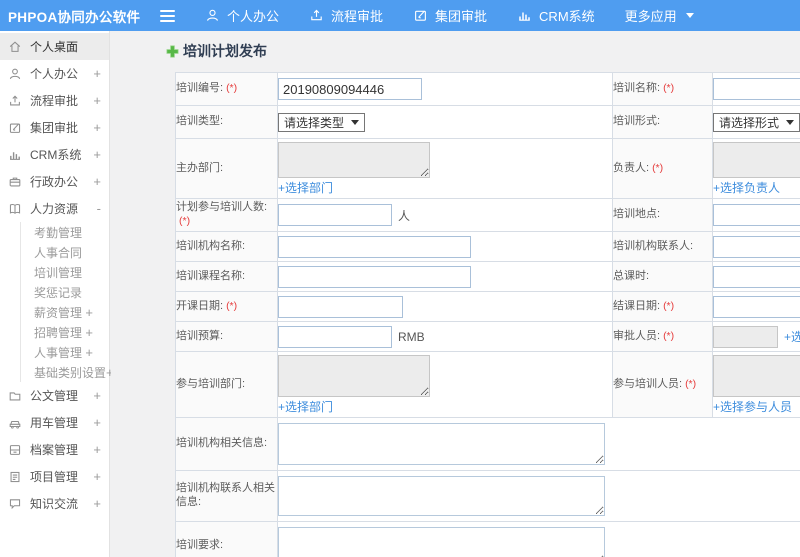  I want to click on field-label: 培训编号:, so click(200, 88).